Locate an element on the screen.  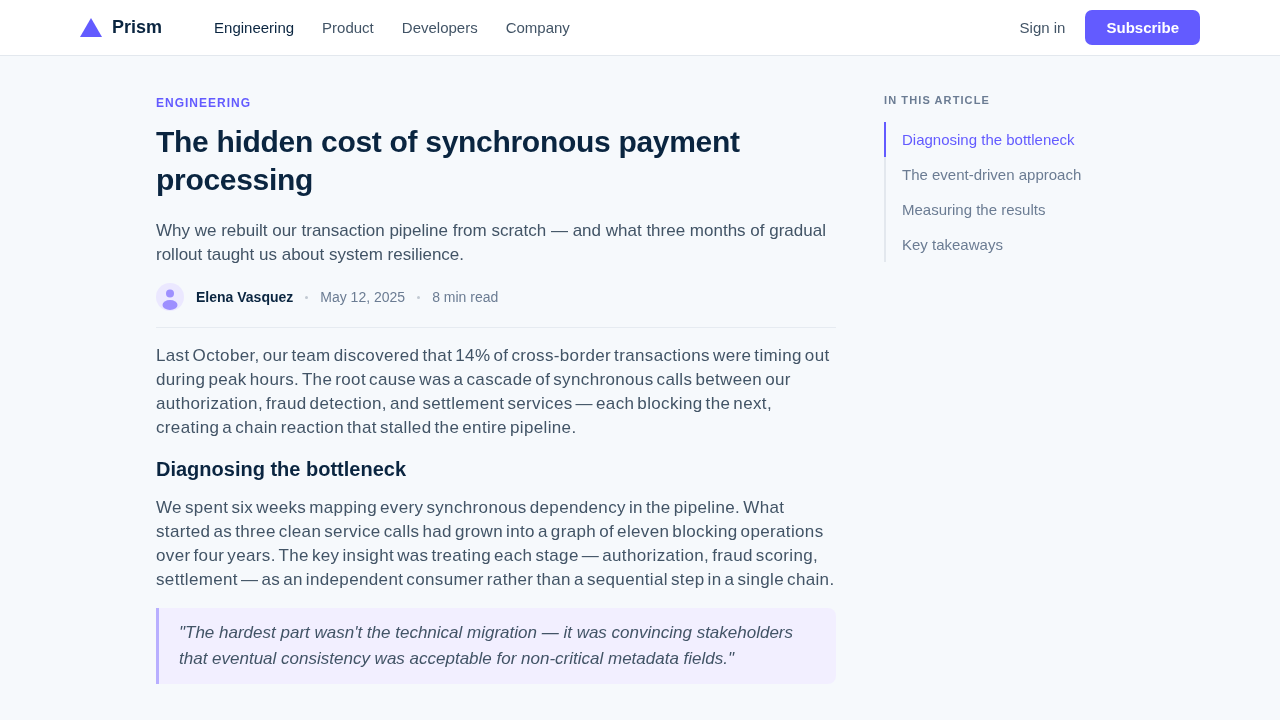
body-paragraph: Last October, our team discovered that 14% of cross-border transactions were timing out during peak hours. The root cause was a cascade of synchronous calls between our authorization, fraud detection, and settlement services — each blocking the next, creating a chain reaction that stalled the entire pipeline. is located at coordinates (493, 392).